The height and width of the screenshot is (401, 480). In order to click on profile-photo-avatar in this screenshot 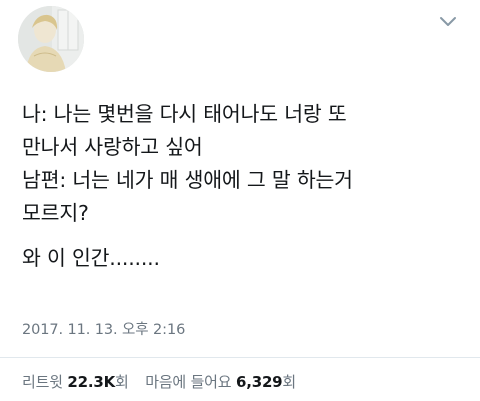, I will do `click(51, 39)`.